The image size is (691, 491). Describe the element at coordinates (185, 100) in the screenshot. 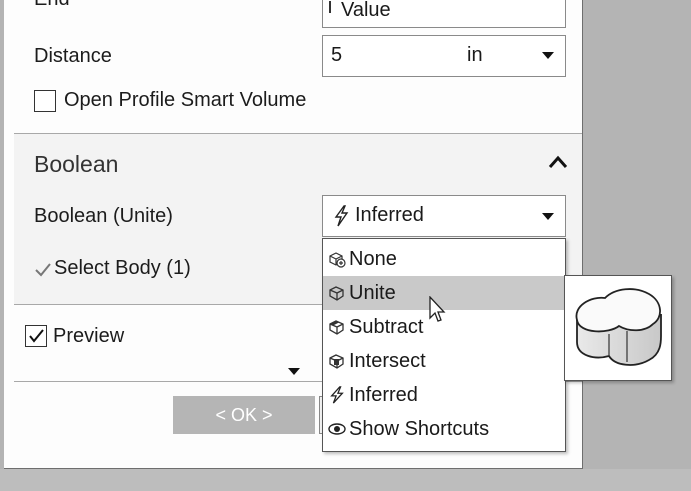

I see `open-profile-label: Open Profile Smart Volume` at that location.